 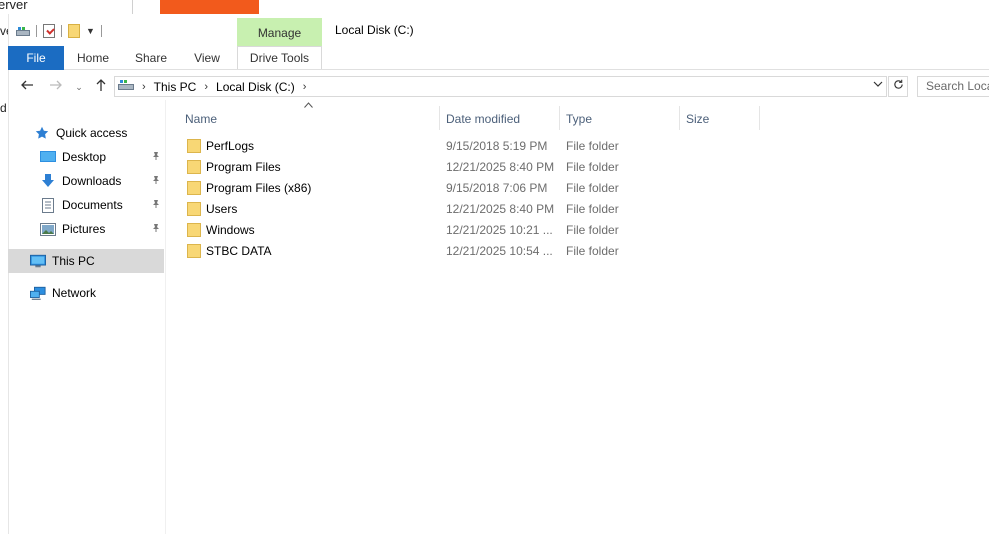 I want to click on background-window-title: erver, so click(x=66, y=7).